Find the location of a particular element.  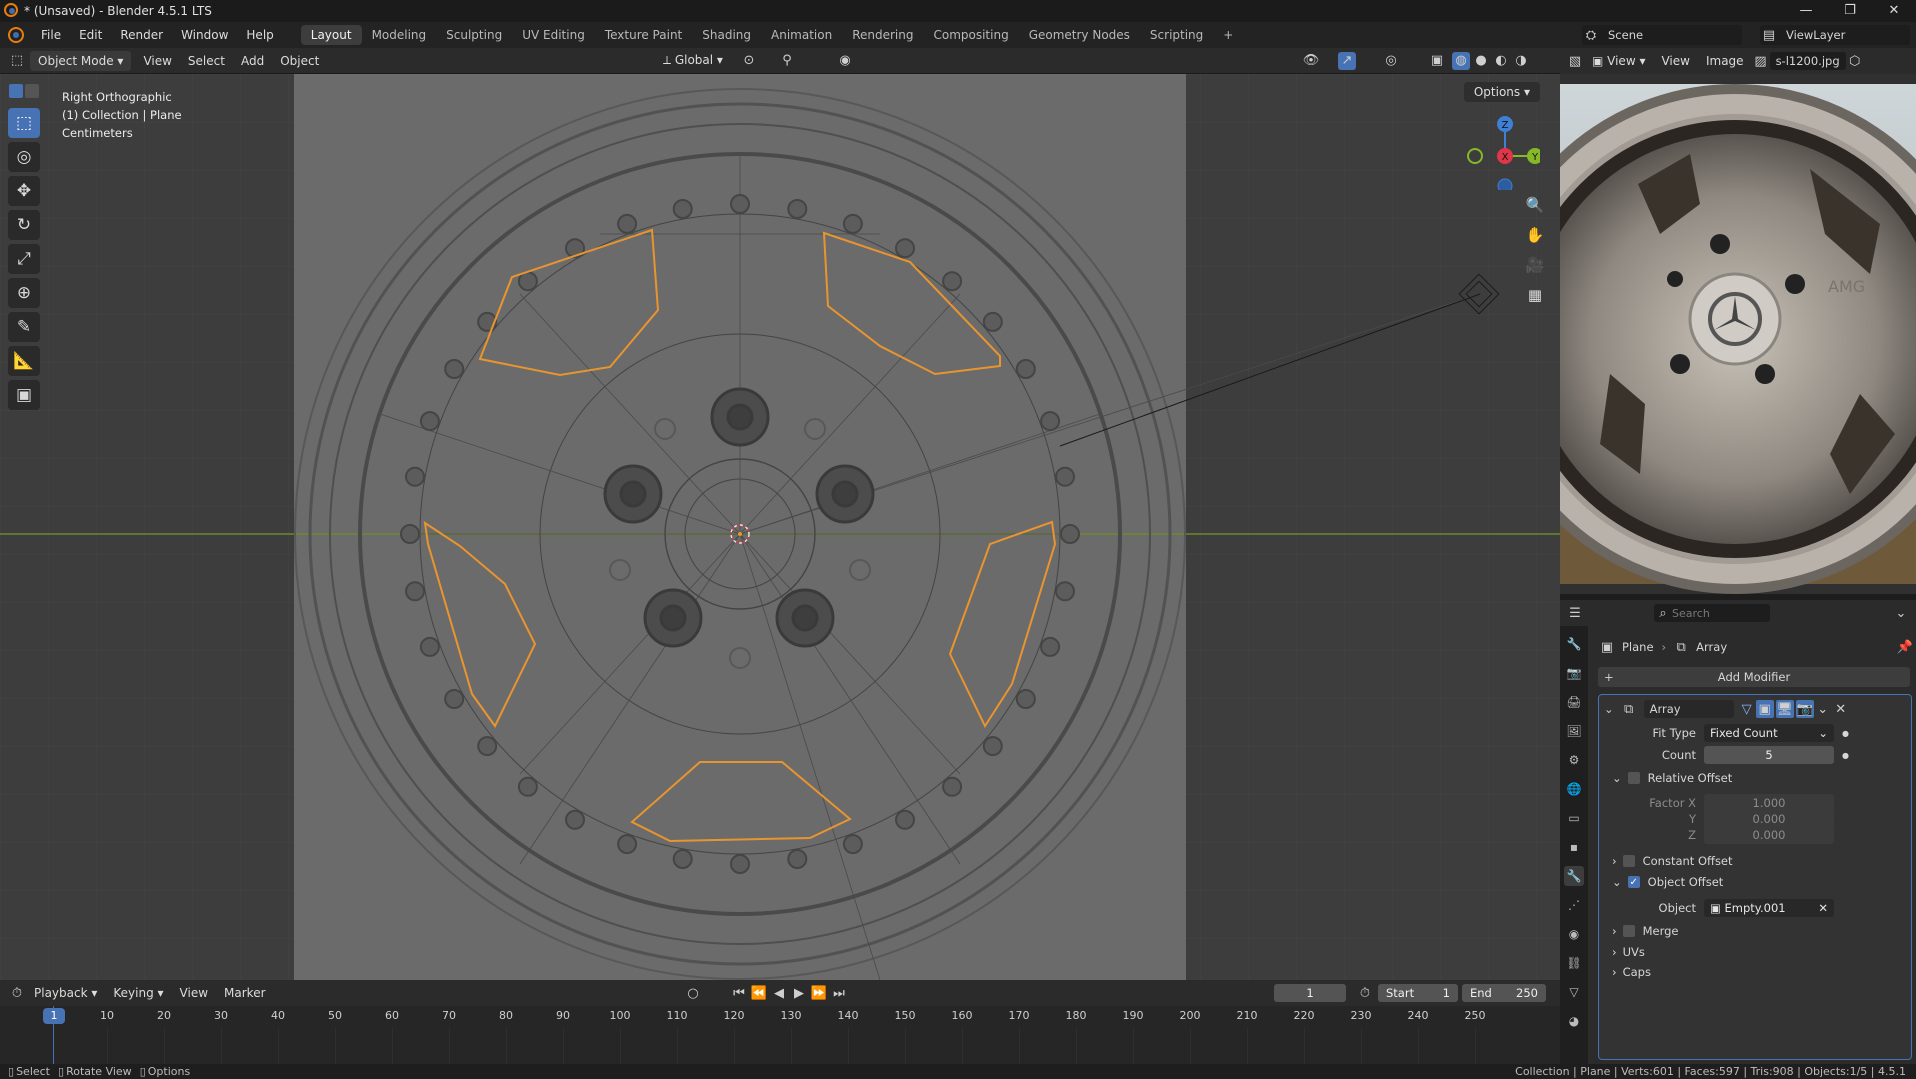

render-icon: 📷 is located at coordinates (1804, 709).